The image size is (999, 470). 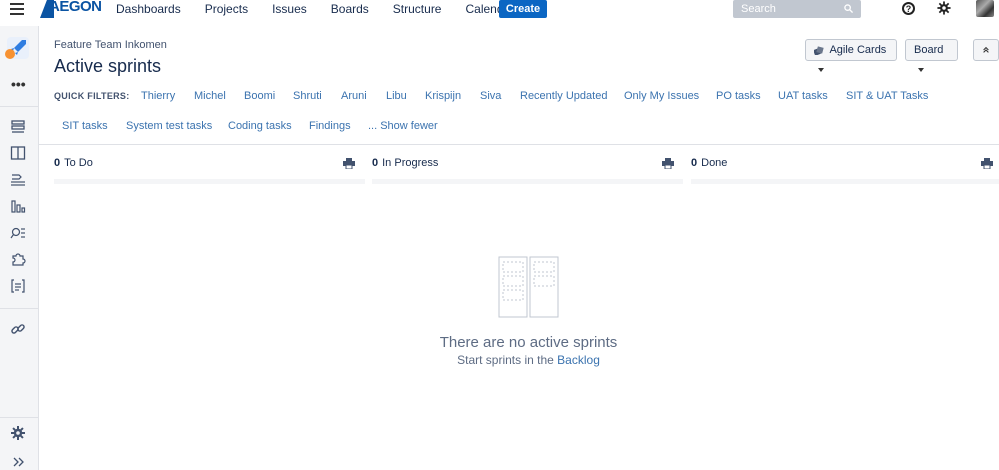 I want to click on agile-cards-button: Agile Cards, so click(x=851, y=56).